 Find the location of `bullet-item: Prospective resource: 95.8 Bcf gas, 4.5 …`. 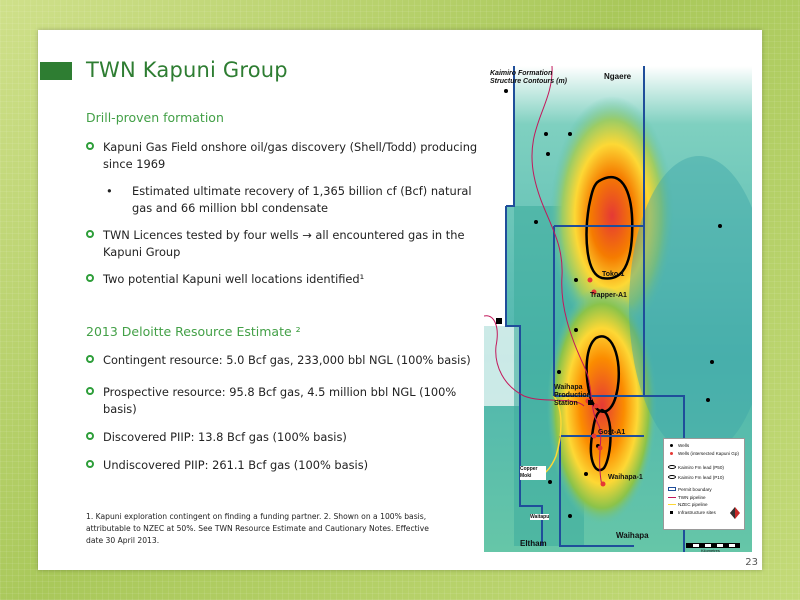

bullet-item: Prospective resource: 95.8 Bcf gas, 4.5 … is located at coordinates (286, 401).